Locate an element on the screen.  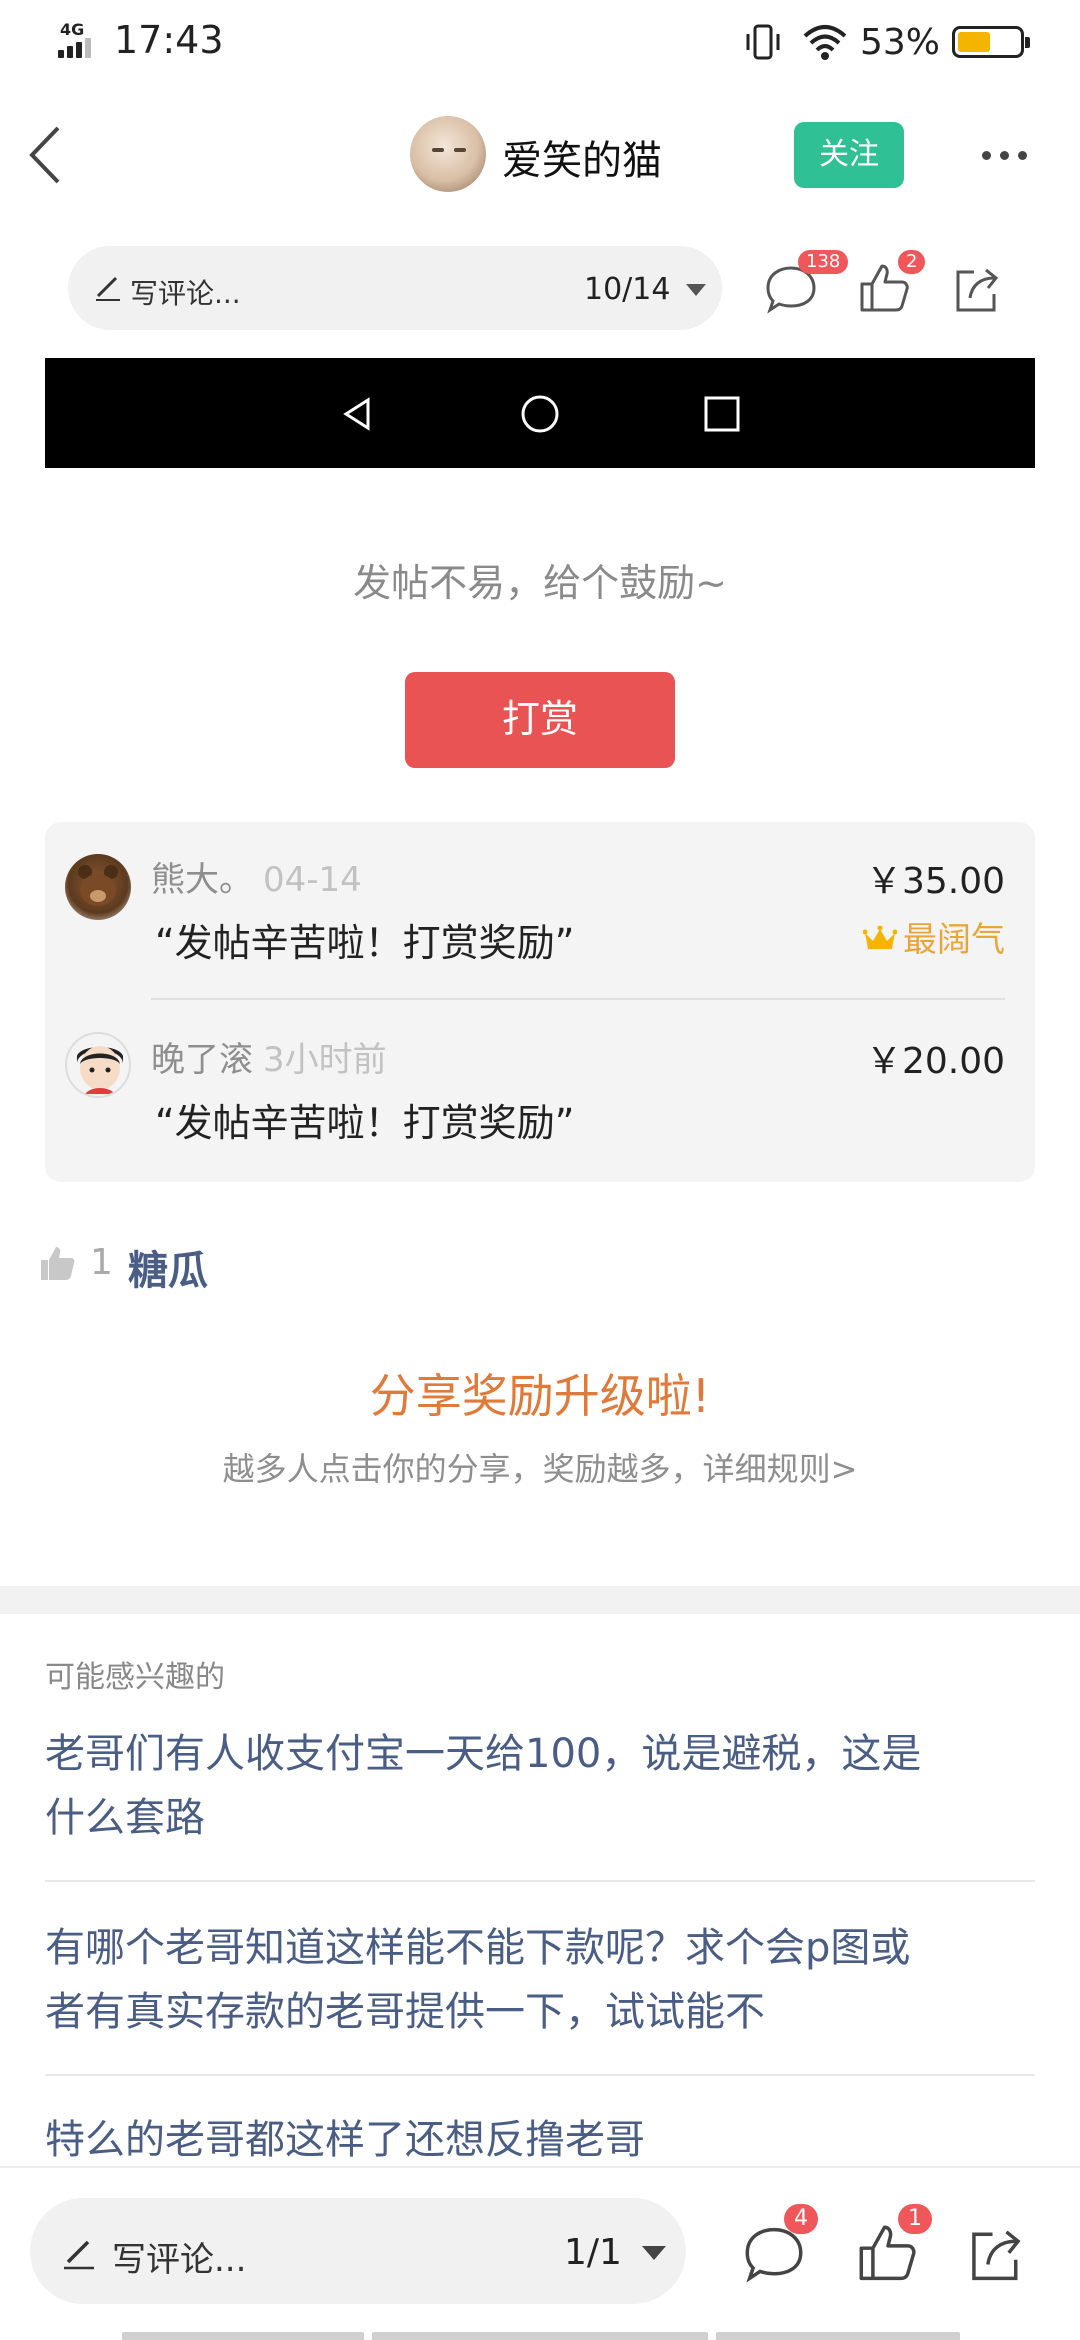
comments-button: 4 is located at coordinates (778, 2247).